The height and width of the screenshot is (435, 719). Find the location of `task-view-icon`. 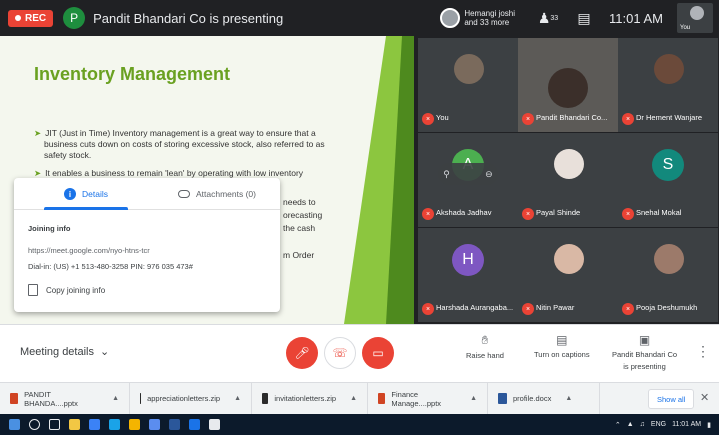

task-view-icon is located at coordinates (54, 424).